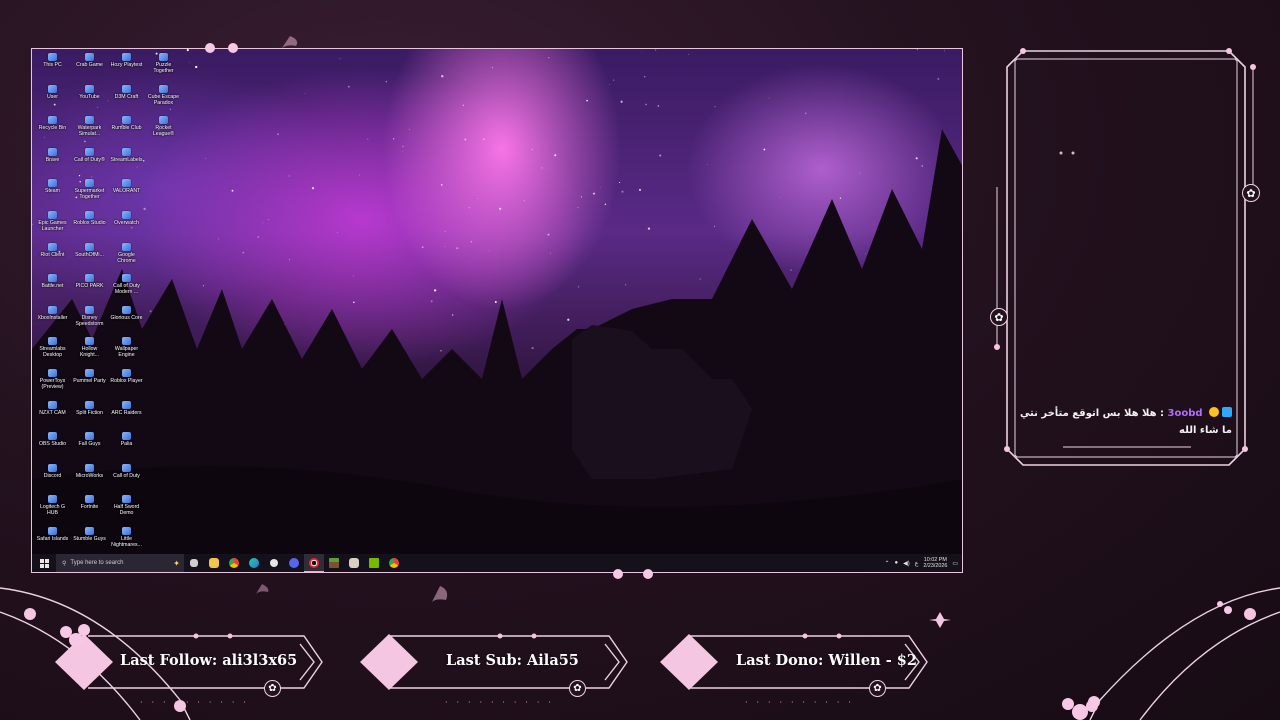  I want to click on last-sub-label: Last Sub: Aila55, so click(512, 660).